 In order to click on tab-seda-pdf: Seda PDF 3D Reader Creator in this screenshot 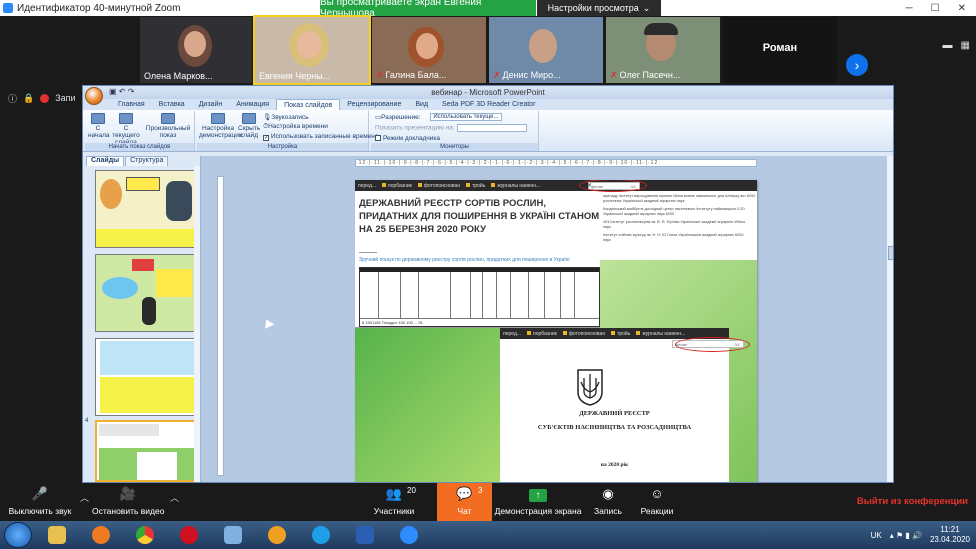, I will do `click(488, 104)`.